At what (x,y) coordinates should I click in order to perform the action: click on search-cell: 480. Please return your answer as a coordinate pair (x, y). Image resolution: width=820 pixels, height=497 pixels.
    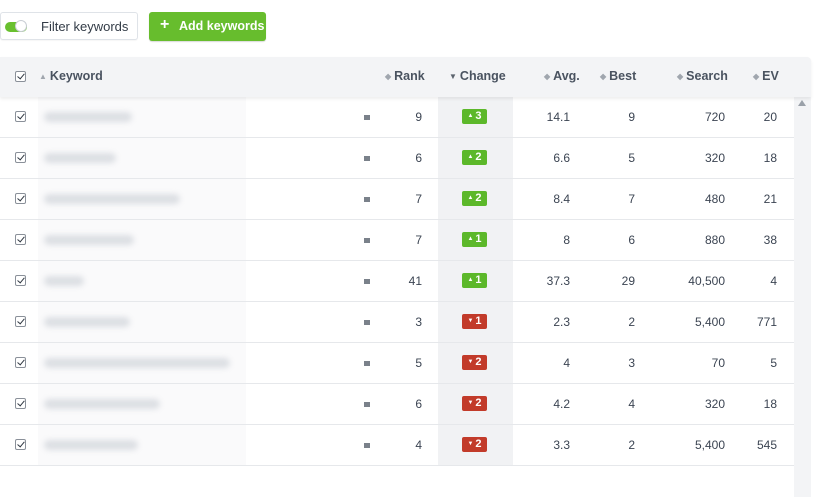
    Looking at the image, I should click on (714, 199).